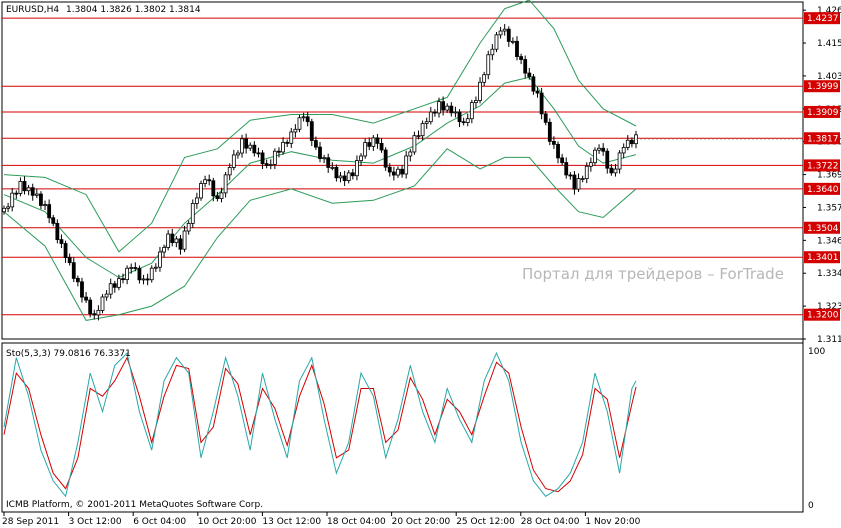  I want to click on ohlc-header: 1.3804 1.3826 1.3802 1.3814, so click(133, 10).